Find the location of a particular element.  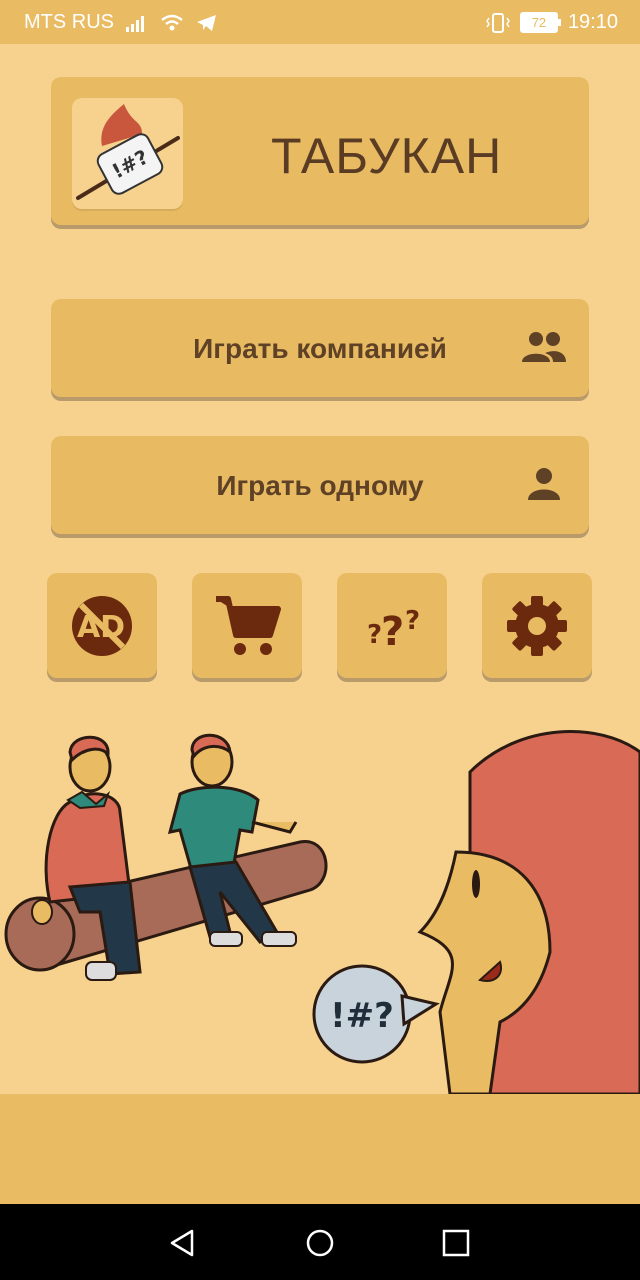

settings-icon is located at coordinates (537, 626).